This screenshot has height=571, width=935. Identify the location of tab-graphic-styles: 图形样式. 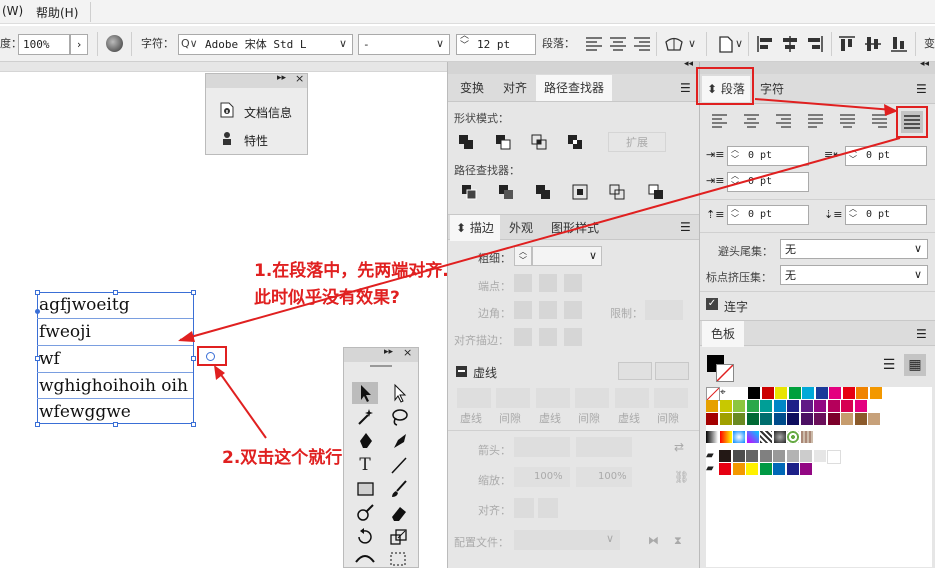
(575, 228).